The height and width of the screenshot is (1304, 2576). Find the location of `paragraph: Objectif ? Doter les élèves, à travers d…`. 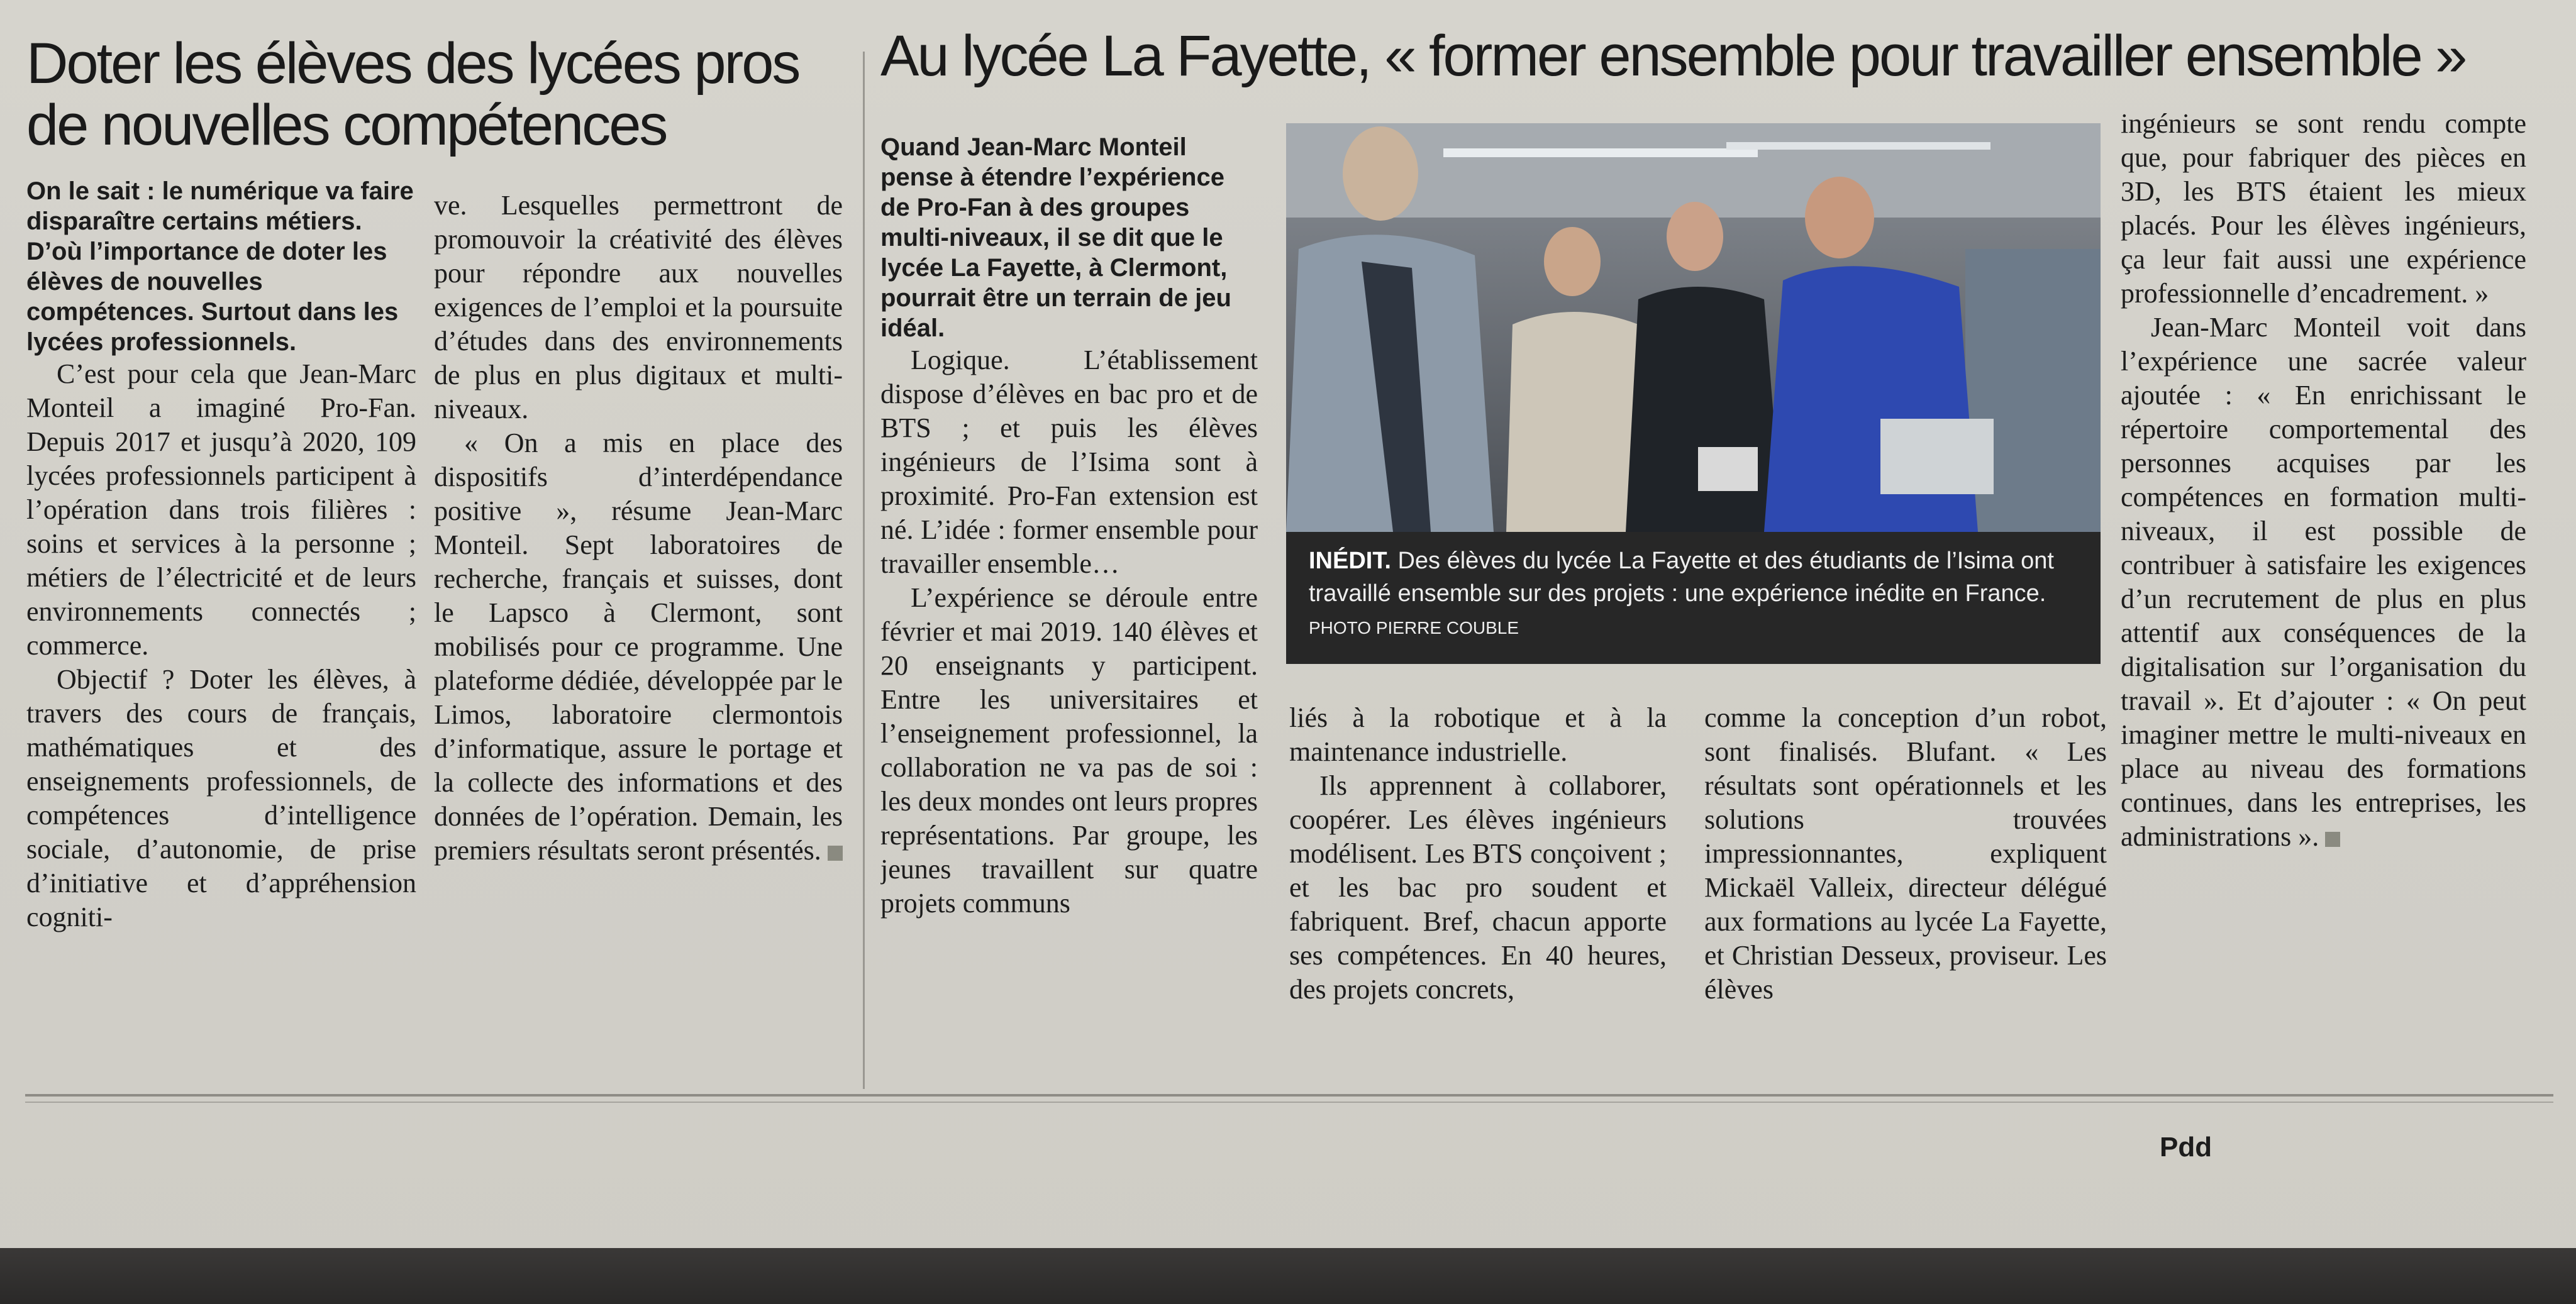

paragraph: Objectif ? Doter les élèves, à travers d… is located at coordinates (221, 798).